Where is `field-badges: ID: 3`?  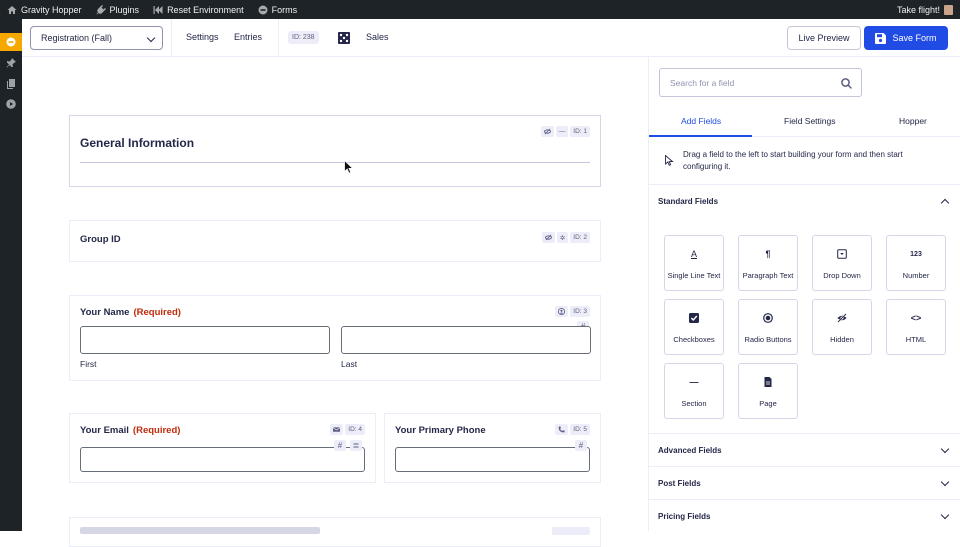
field-badges: ID: 3 is located at coordinates (572, 311).